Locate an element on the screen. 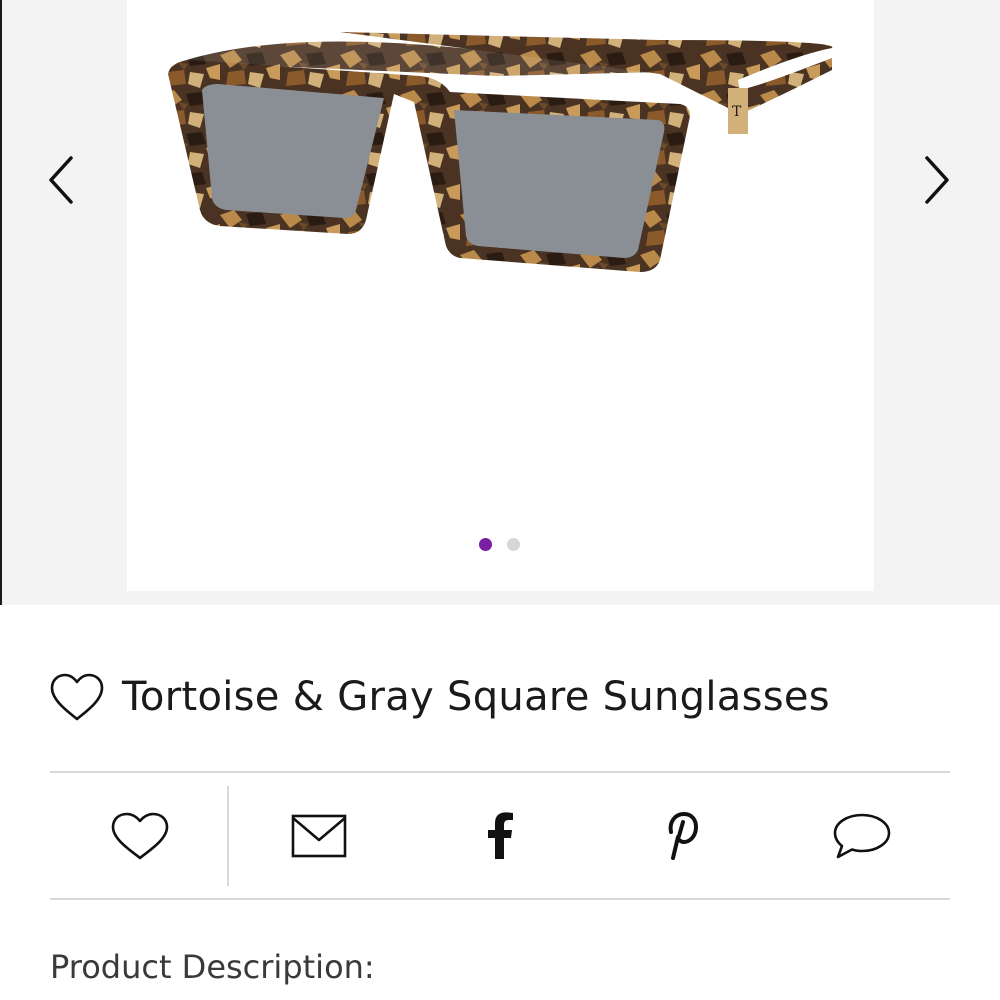  comment-button is located at coordinates (862, 835).